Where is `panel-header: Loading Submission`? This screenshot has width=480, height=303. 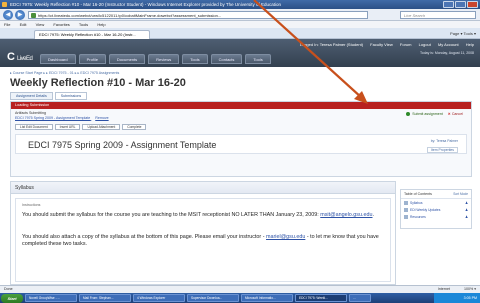 panel-header: Loading Submission is located at coordinates (241, 105).